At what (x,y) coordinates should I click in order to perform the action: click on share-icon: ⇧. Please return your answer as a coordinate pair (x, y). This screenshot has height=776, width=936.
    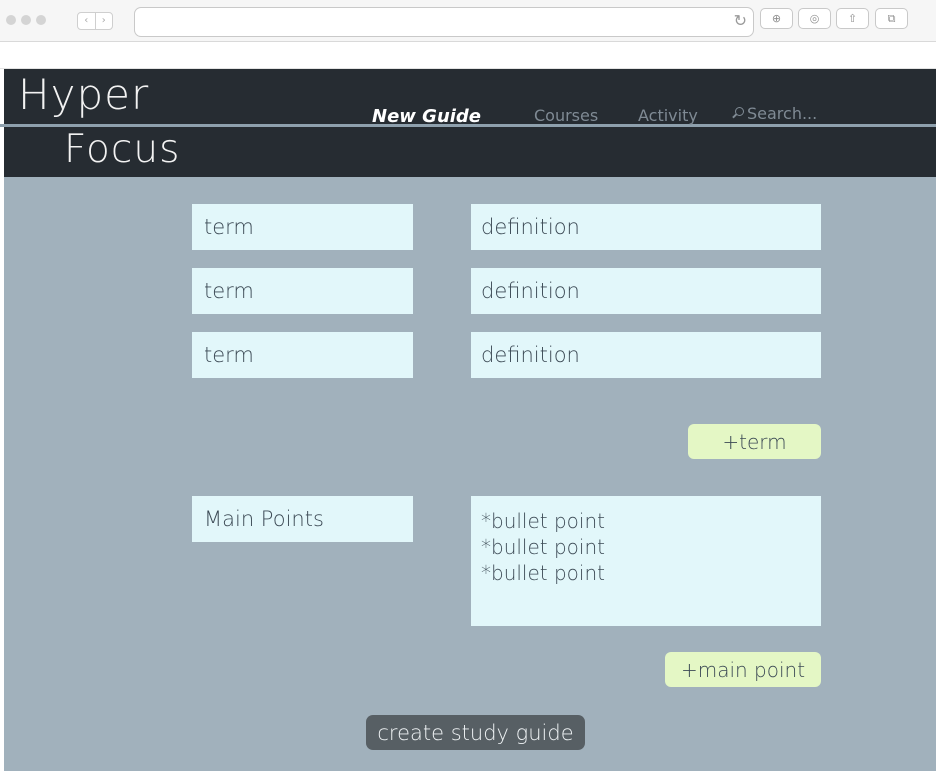
    Looking at the image, I should click on (852, 18).